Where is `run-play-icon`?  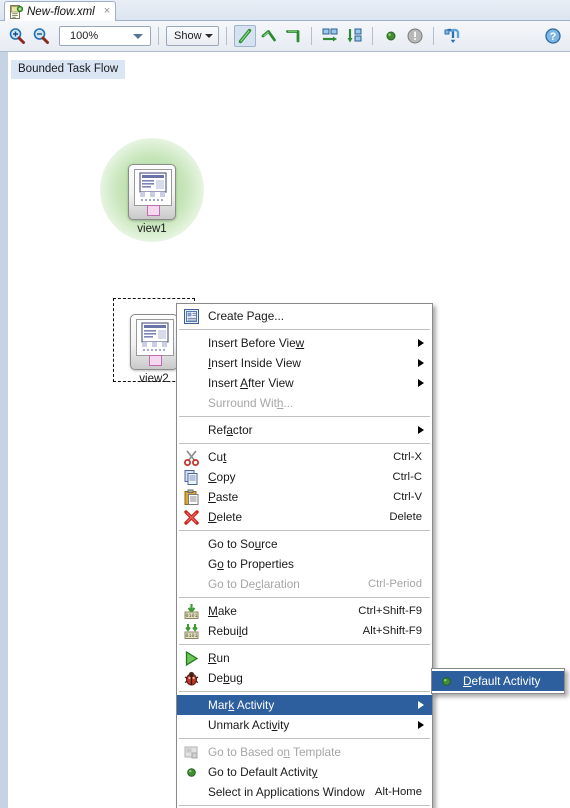 run-play-icon is located at coordinates (191, 658).